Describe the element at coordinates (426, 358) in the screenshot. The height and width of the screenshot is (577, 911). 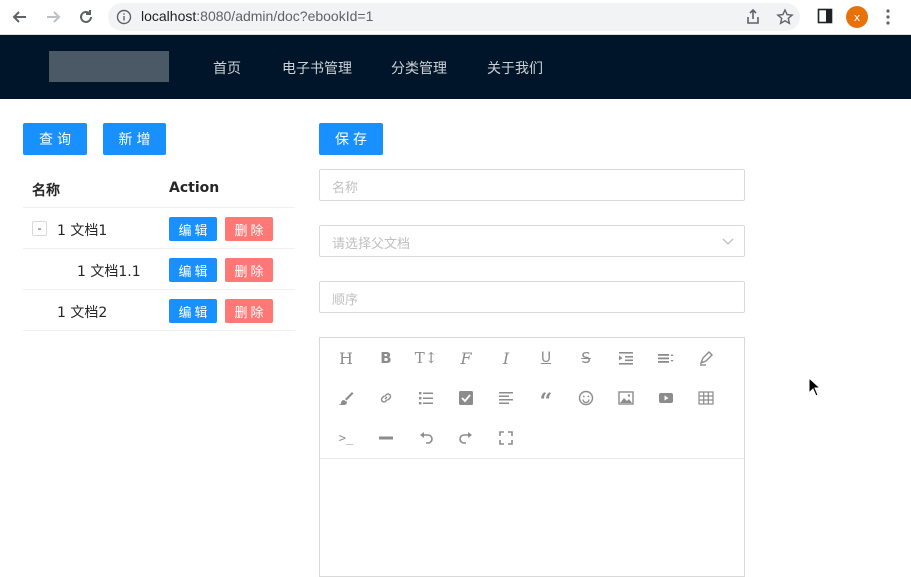
I see `font-size-icon: T↕` at that location.